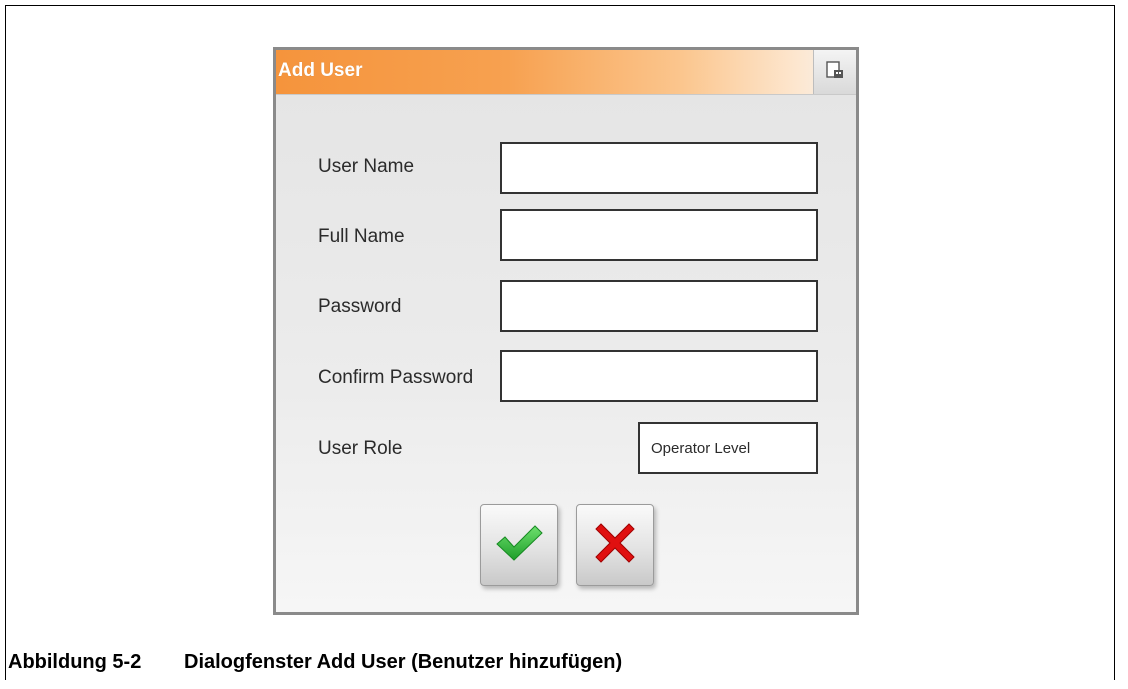  What do you see at coordinates (320, 70) in the screenshot?
I see `dialog-title: Add User` at bounding box center [320, 70].